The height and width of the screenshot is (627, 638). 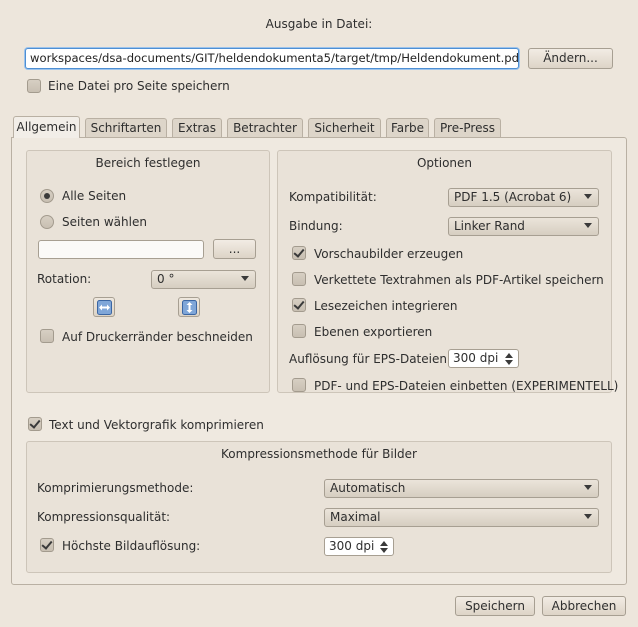 I want to click on compression-method-label: Komprimierungsmethode:, so click(x=115, y=488).